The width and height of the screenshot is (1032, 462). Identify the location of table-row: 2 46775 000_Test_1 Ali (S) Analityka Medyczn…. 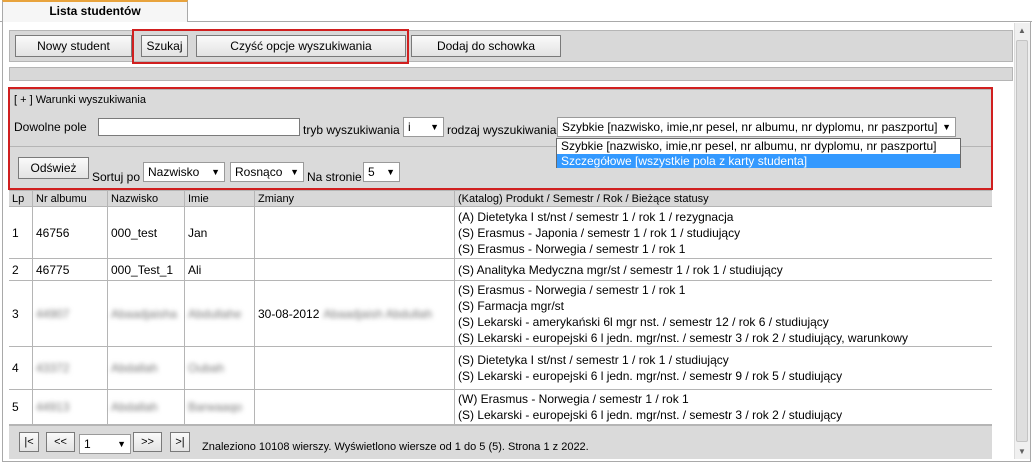
(500, 270).